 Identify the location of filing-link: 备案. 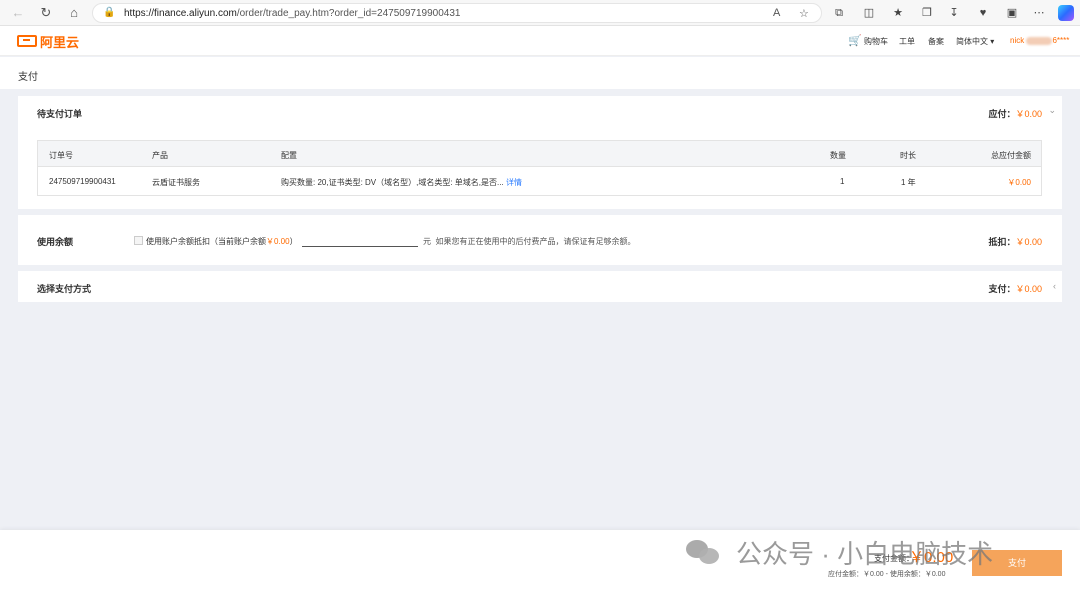
(936, 41).